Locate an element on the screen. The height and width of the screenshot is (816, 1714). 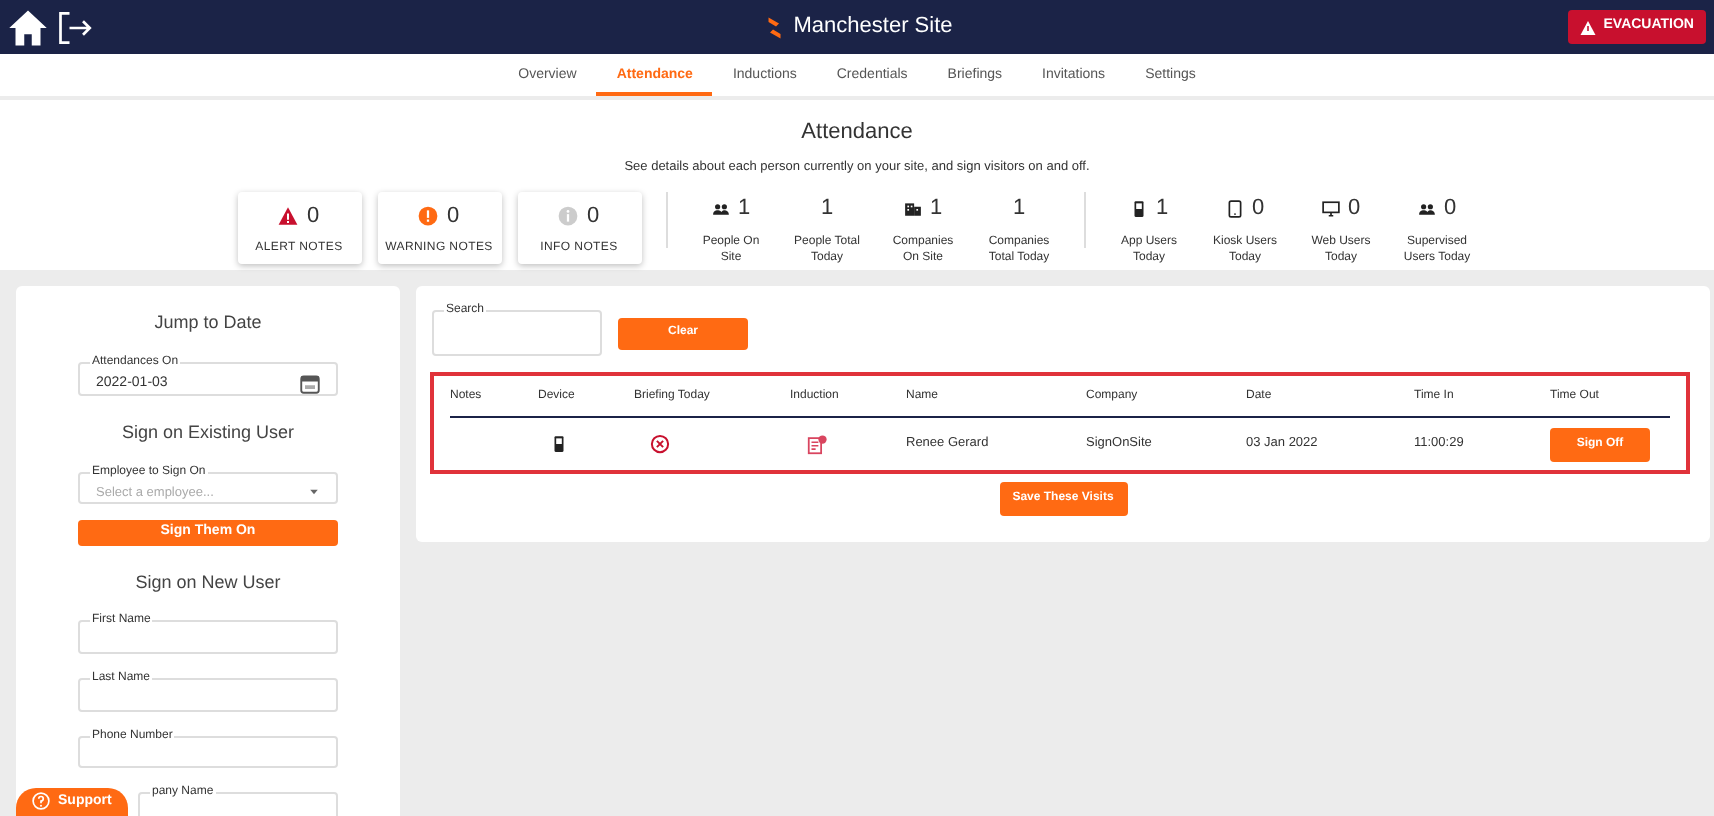
section-heading: Sign on New User is located at coordinates (208, 582).